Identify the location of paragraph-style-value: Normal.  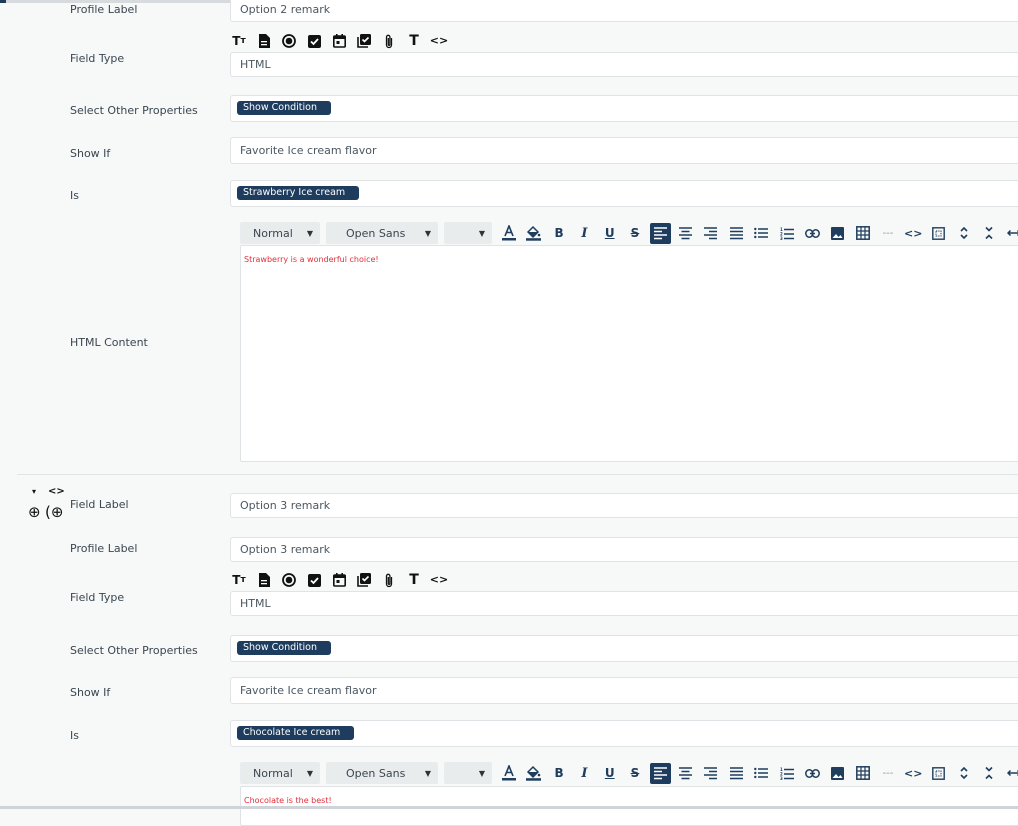
(273, 233).